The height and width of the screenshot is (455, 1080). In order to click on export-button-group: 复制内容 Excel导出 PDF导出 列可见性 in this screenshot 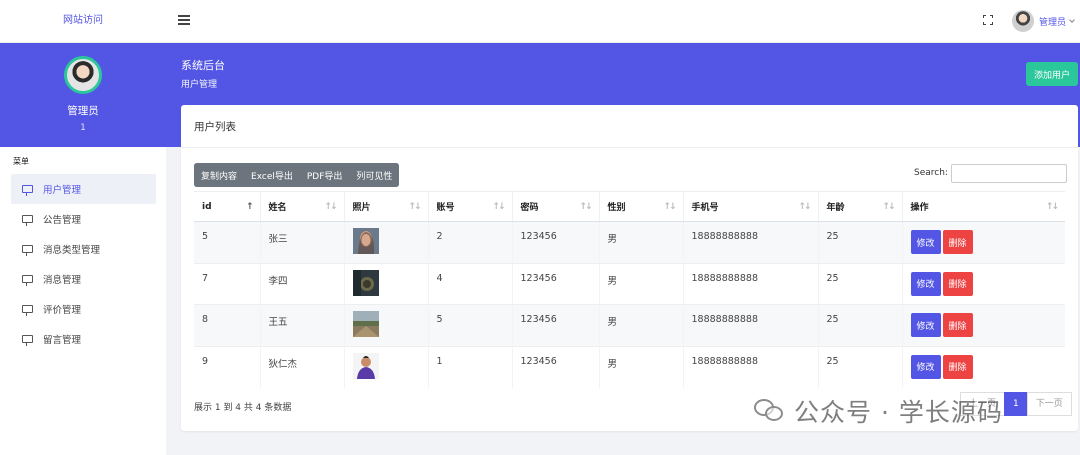, I will do `click(297, 175)`.